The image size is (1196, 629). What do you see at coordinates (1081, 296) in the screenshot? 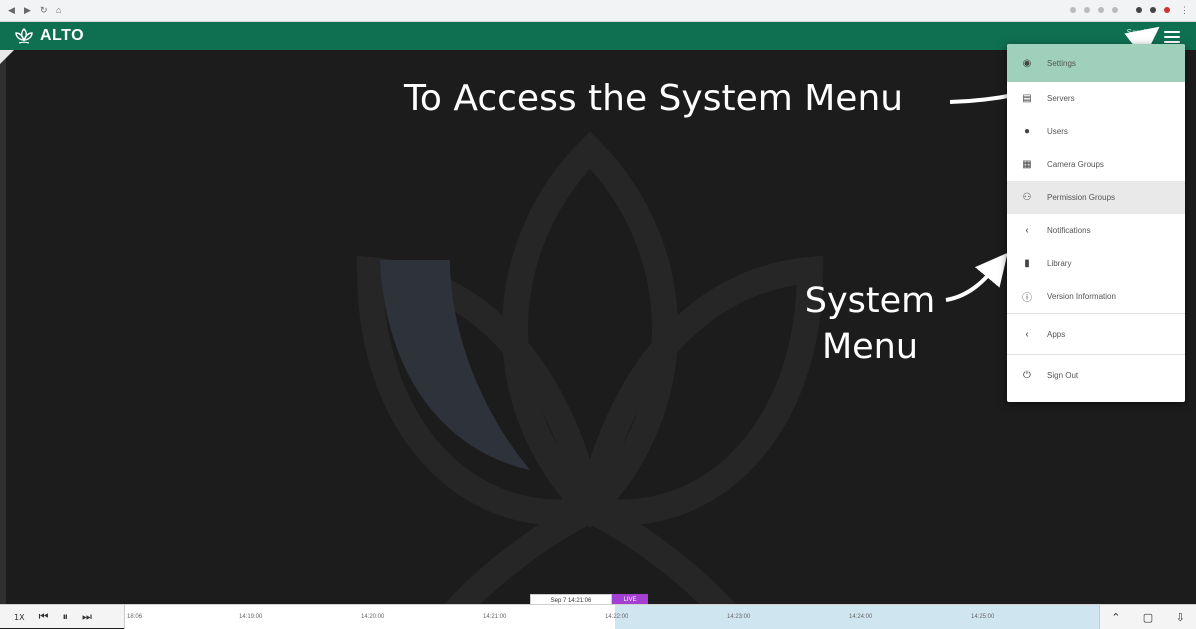
I see `menu-item-label: Version Information` at bounding box center [1081, 296].